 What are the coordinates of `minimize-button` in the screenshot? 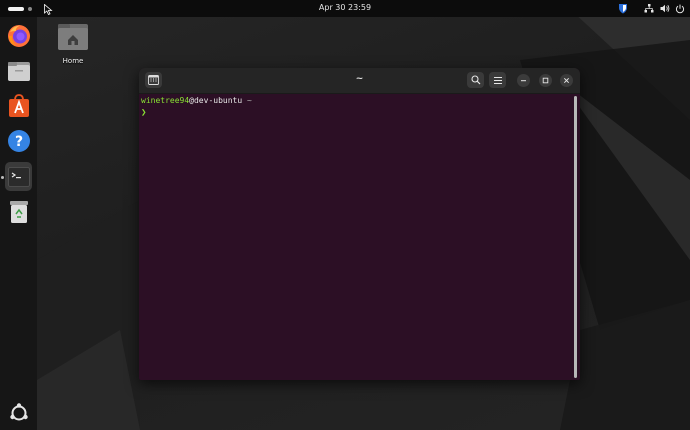 It's located at (523, 80).